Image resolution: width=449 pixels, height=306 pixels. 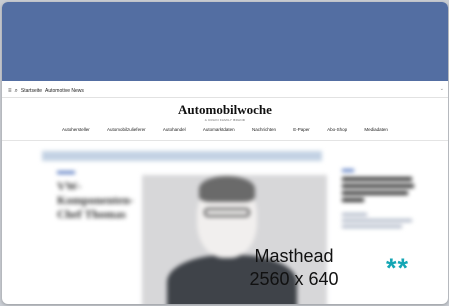 I want to click on headline-line: Komponenten-, so click(x=95, y=200).